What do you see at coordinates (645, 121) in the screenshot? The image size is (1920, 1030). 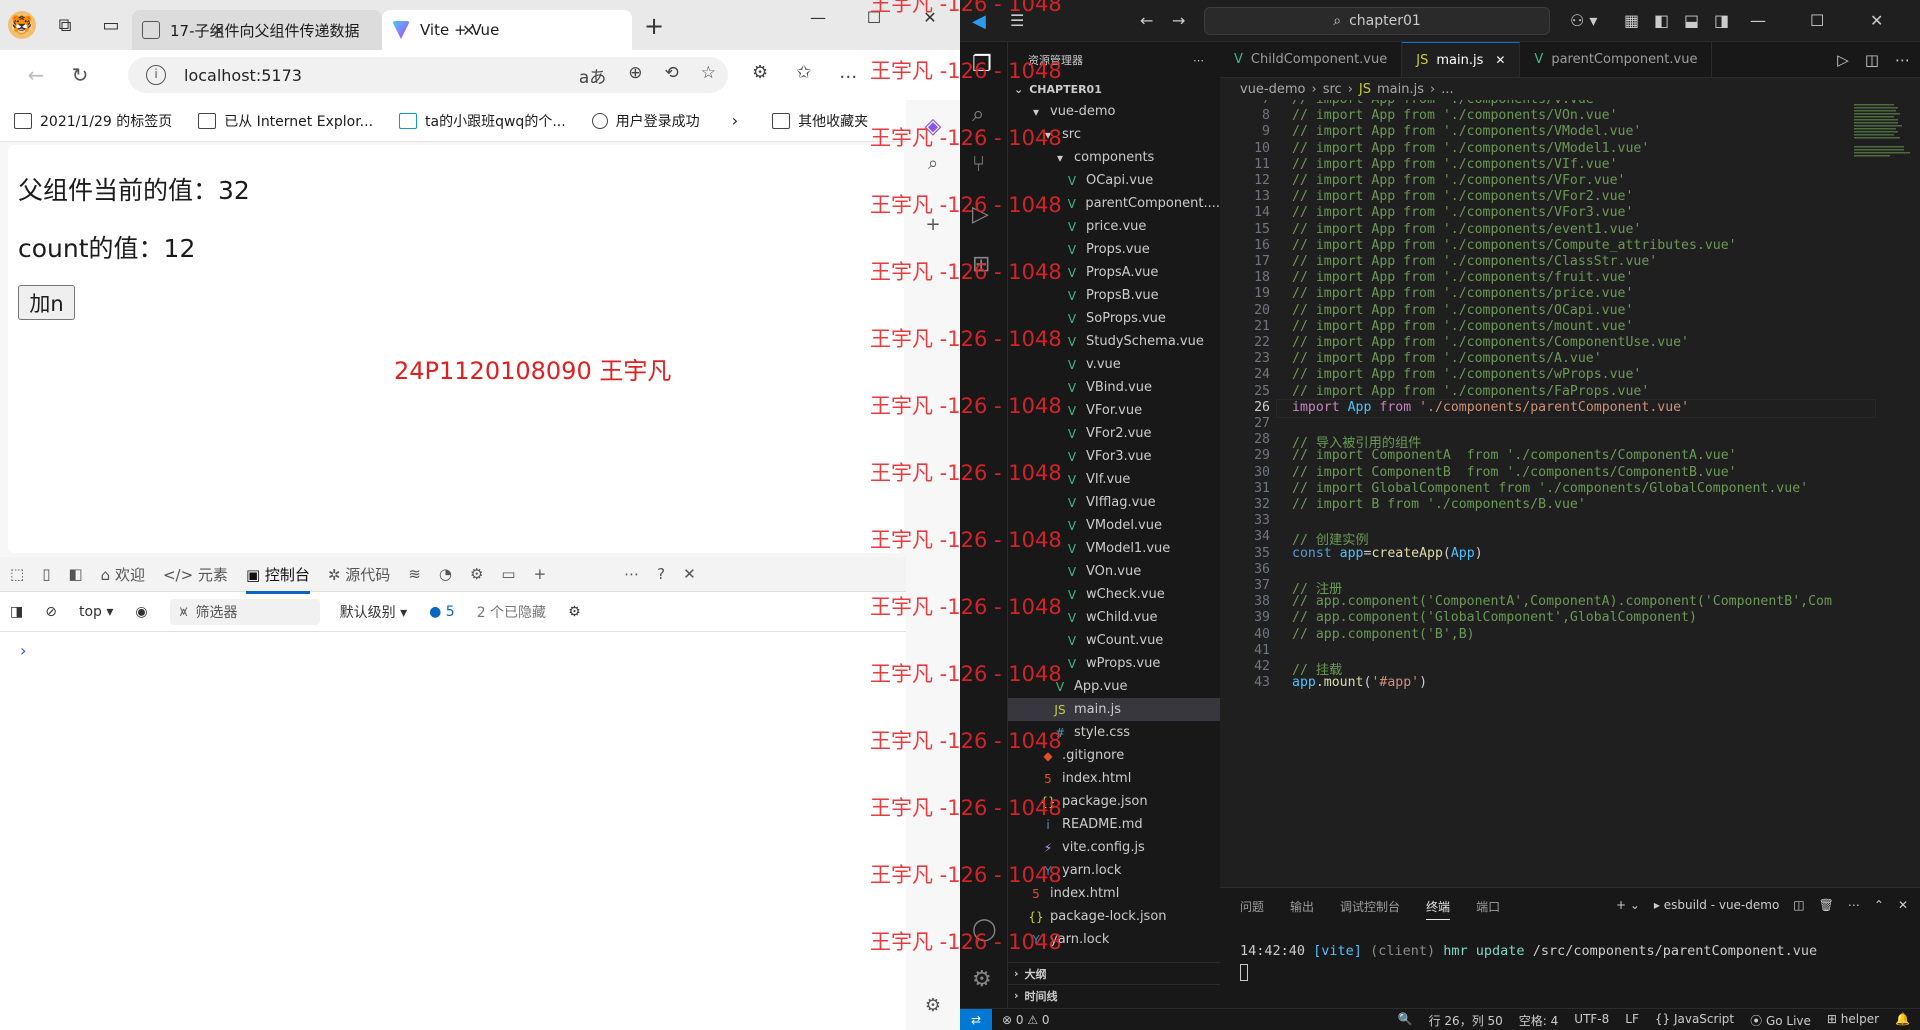 I see `bookmark-item: 用户登录成功` at bounding box center [645, 121].